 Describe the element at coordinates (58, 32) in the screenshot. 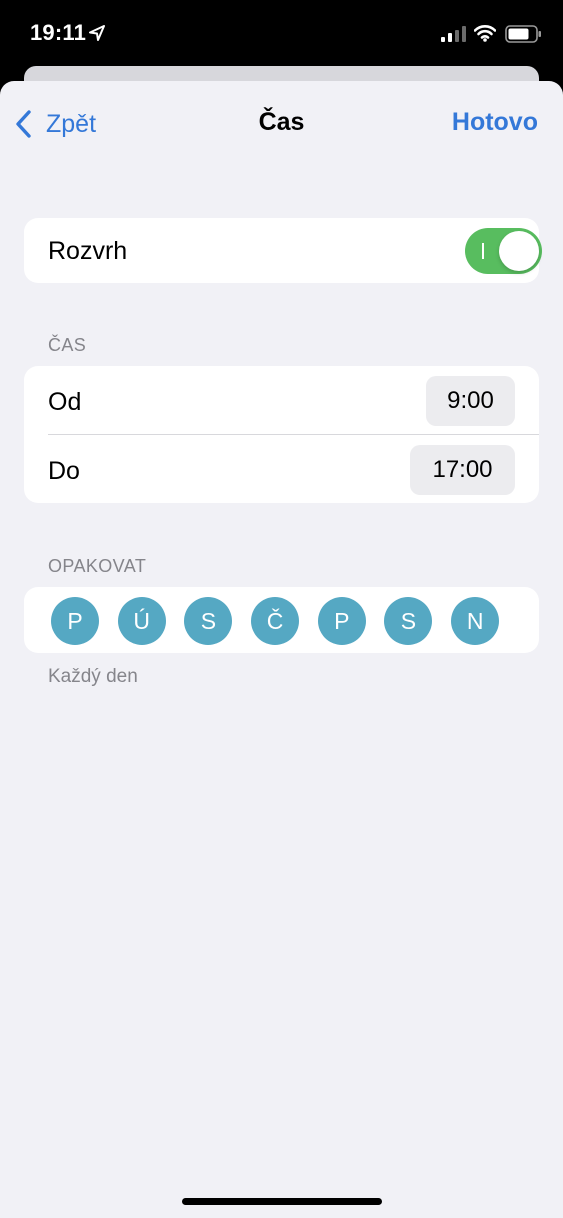

I see `status-time: 19:11` at that location.